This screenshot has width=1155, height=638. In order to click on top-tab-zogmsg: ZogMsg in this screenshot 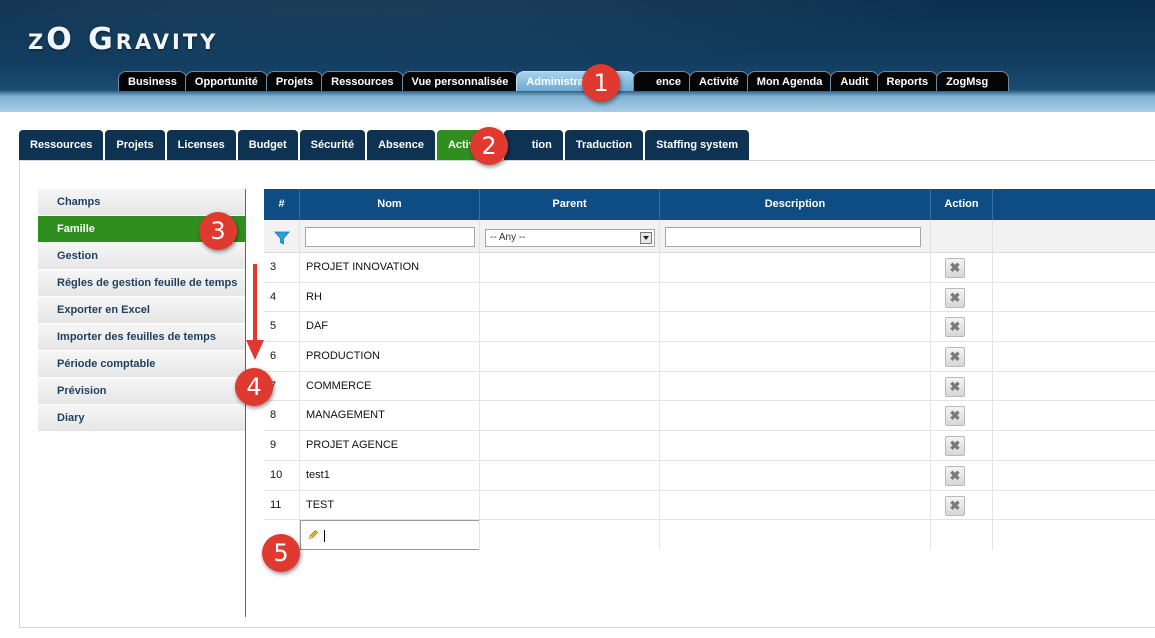, I will do `click(973, 81)`.